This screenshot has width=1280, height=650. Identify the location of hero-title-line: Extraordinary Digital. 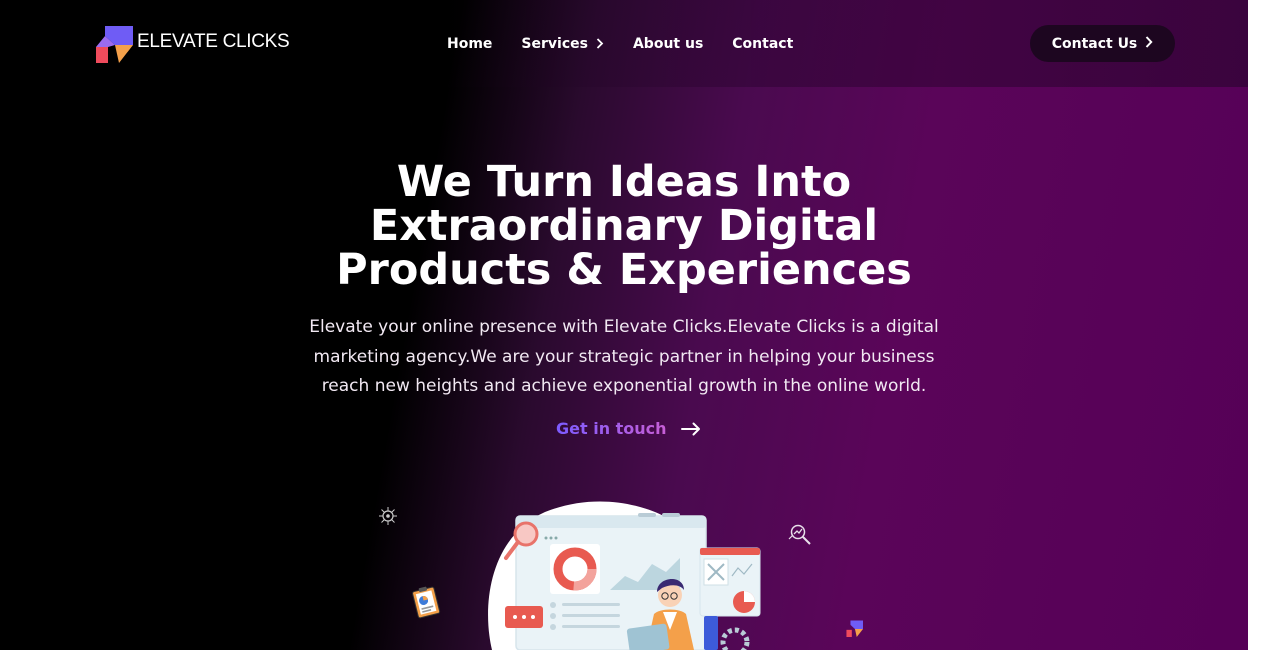
(624, 226).